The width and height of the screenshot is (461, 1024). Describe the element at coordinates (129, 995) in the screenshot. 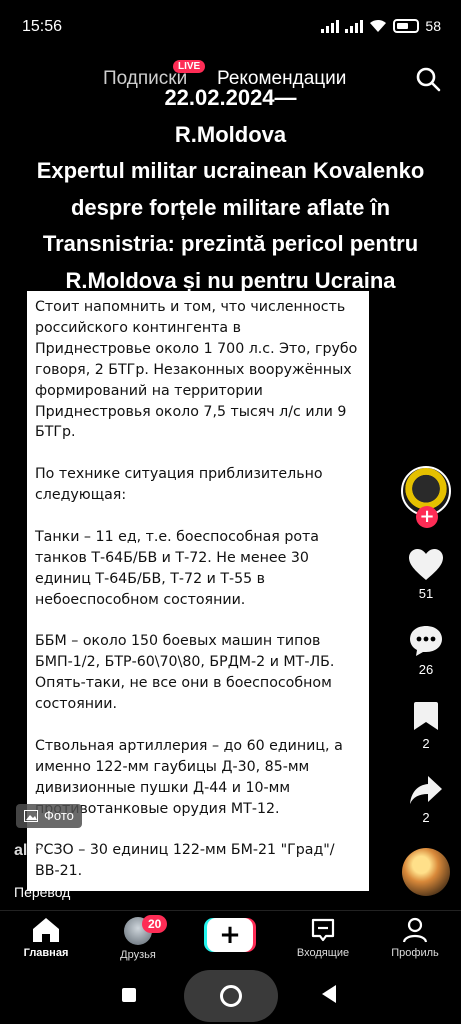

I see `recents-icon` at that location.